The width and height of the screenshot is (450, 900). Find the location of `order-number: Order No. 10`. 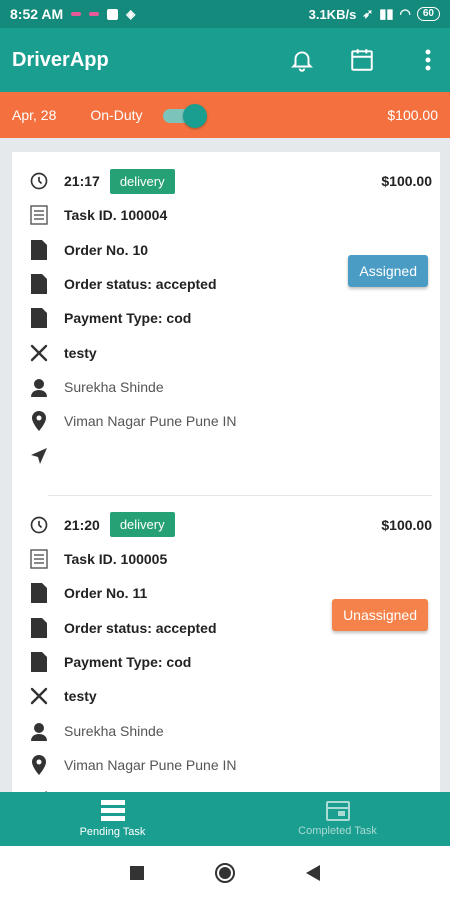

order-number: Order No. 10 is located at coordinates (106, 249).